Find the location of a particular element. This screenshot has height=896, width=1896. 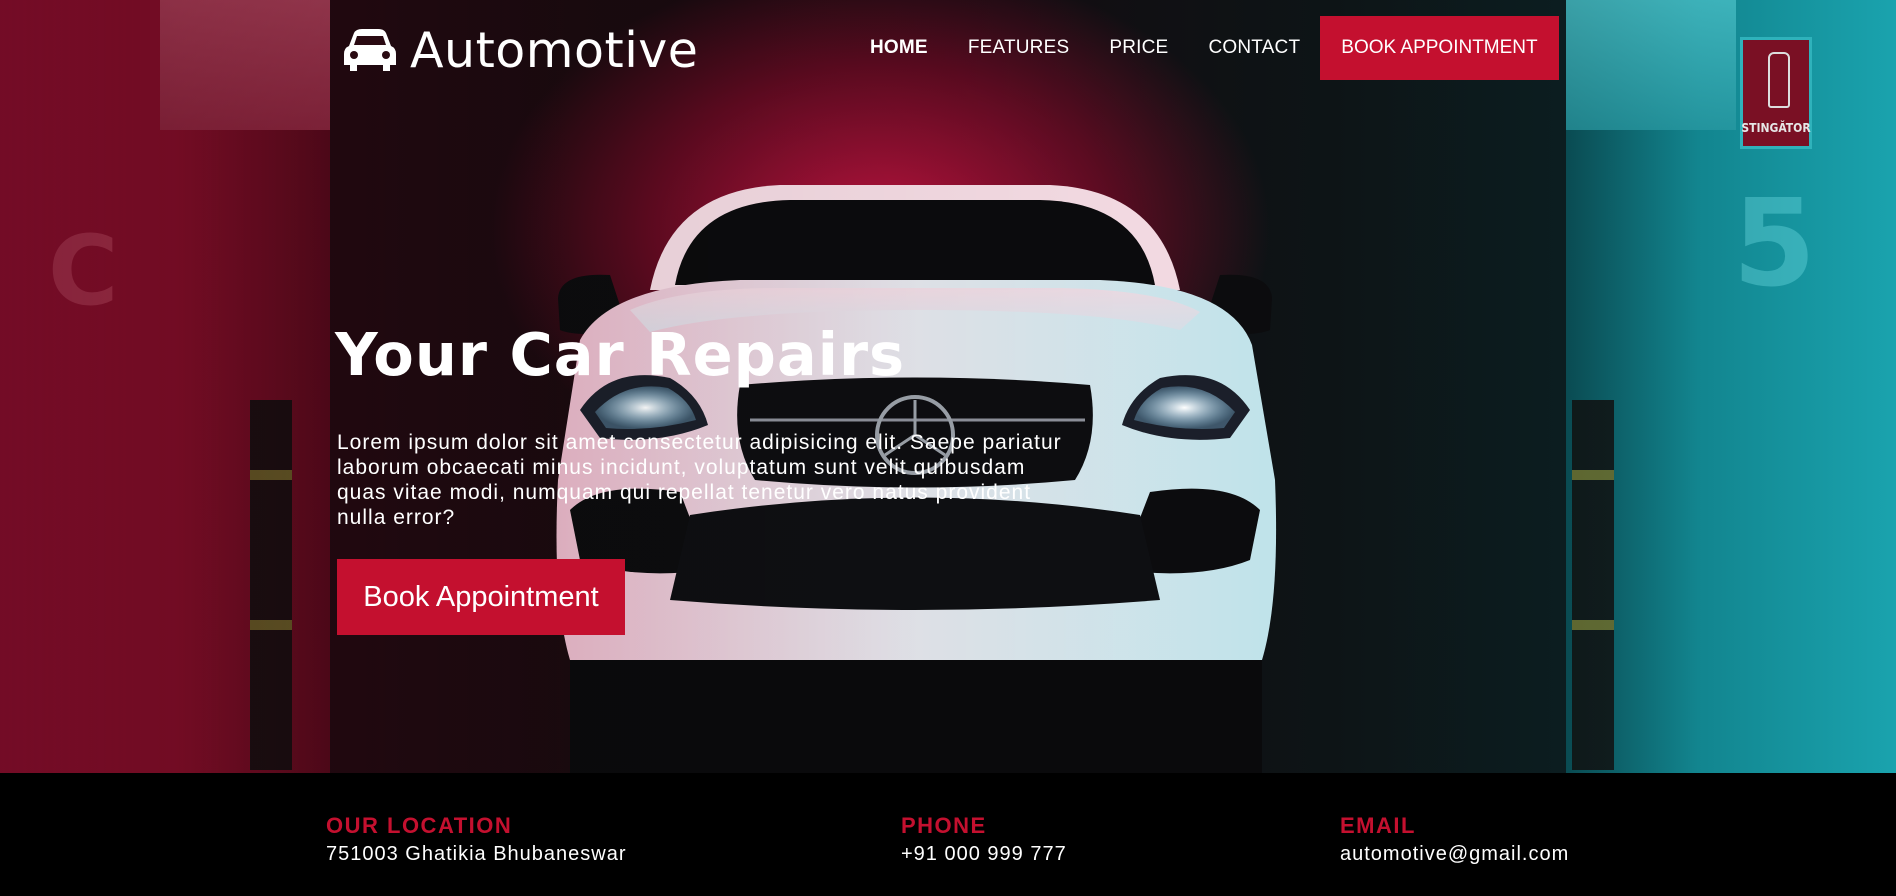

phone-title: PHONE is located at coordinates (944, 825).